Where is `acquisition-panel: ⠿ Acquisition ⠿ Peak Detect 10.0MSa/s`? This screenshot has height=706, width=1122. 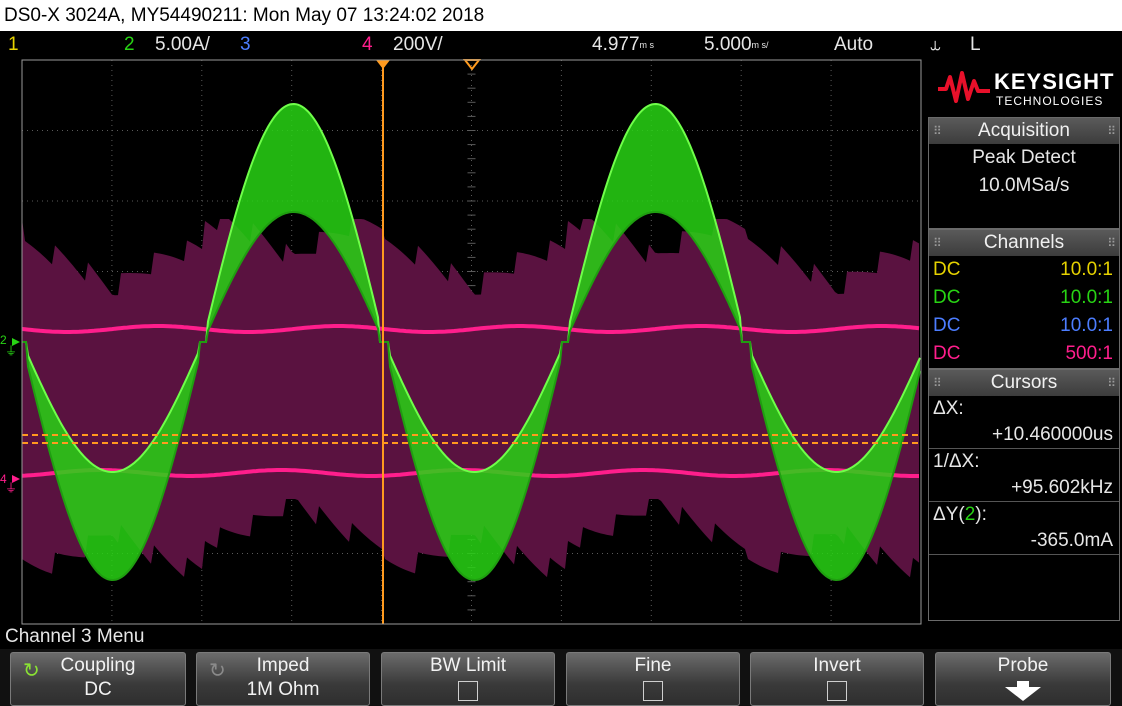 acquisition-panel: ⠿ Acquisition ⠿ Peak Detect 10.0MSa/s is located at coordinates (1024, 173).